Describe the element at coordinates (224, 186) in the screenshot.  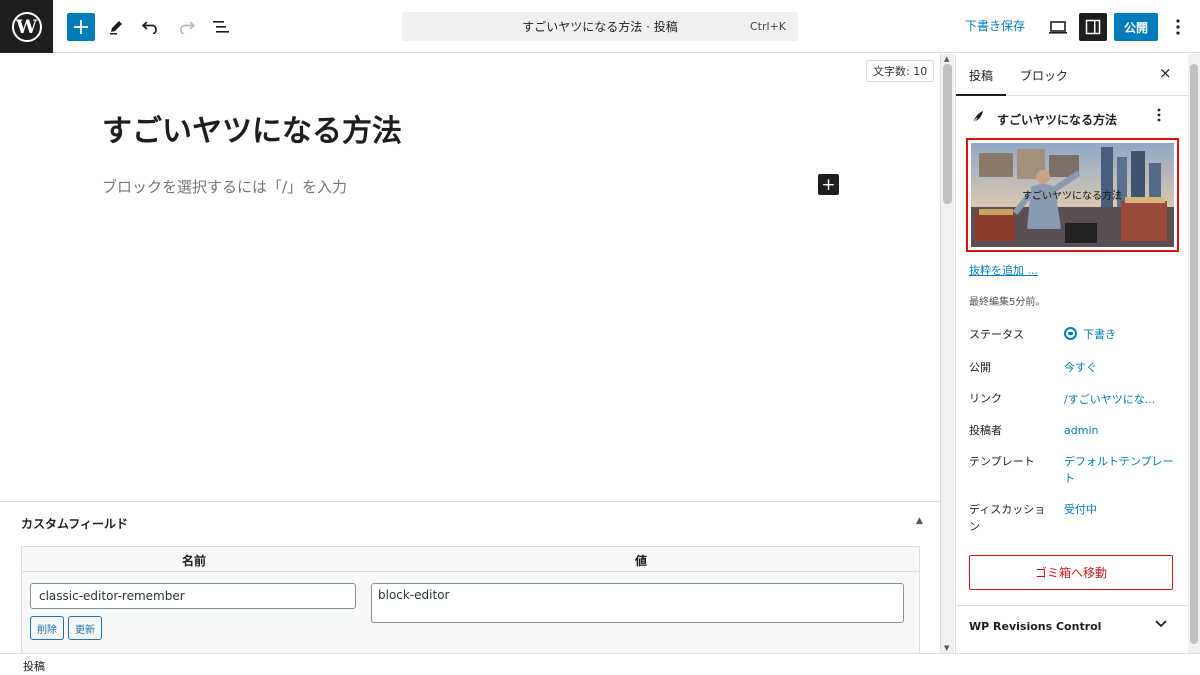
I see `block-placeholder-text: ブロックを選択するには「/」を入力` at that location.